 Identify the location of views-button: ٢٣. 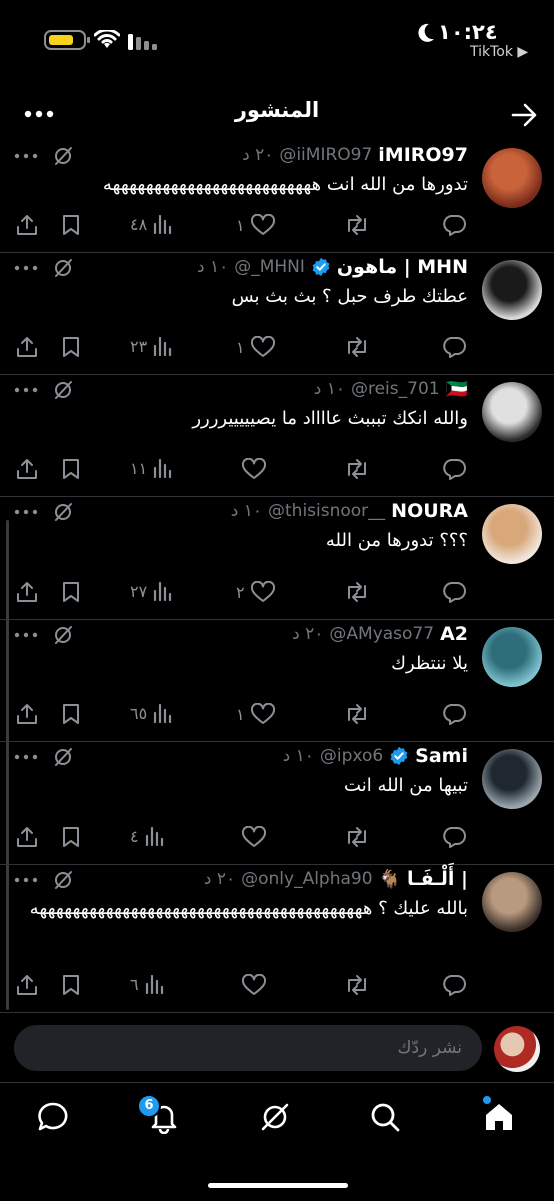
(151, 346).